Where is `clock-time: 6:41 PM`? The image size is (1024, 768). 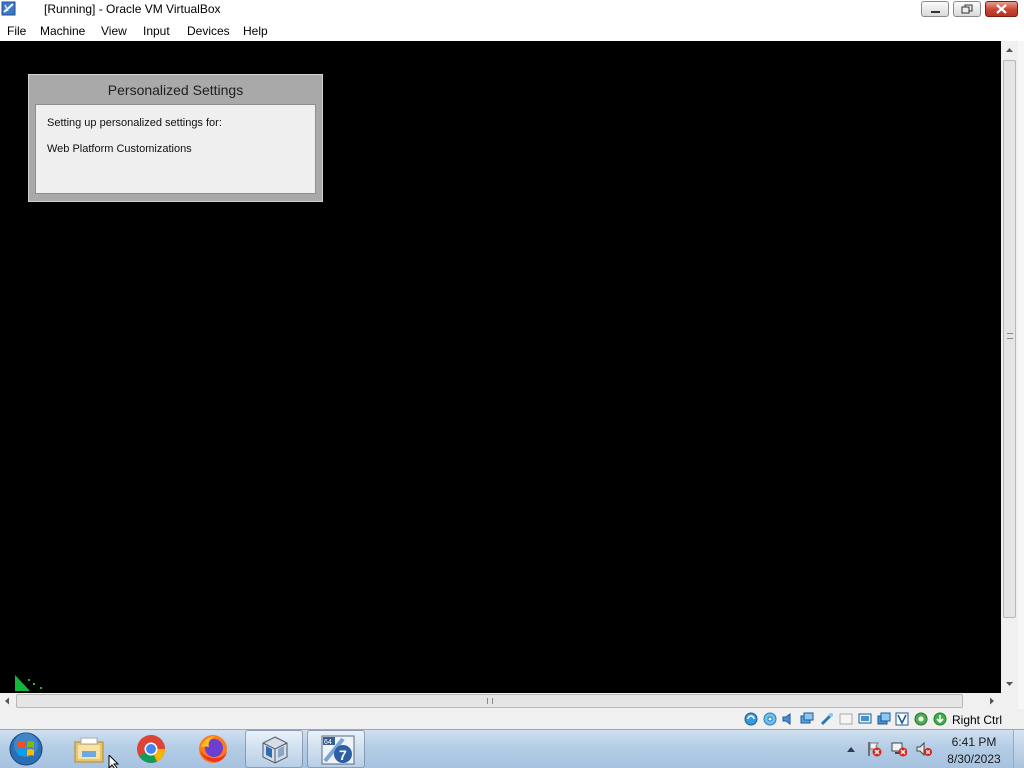
clock-time: 6:41 PM is located at coordinates (974, 742).